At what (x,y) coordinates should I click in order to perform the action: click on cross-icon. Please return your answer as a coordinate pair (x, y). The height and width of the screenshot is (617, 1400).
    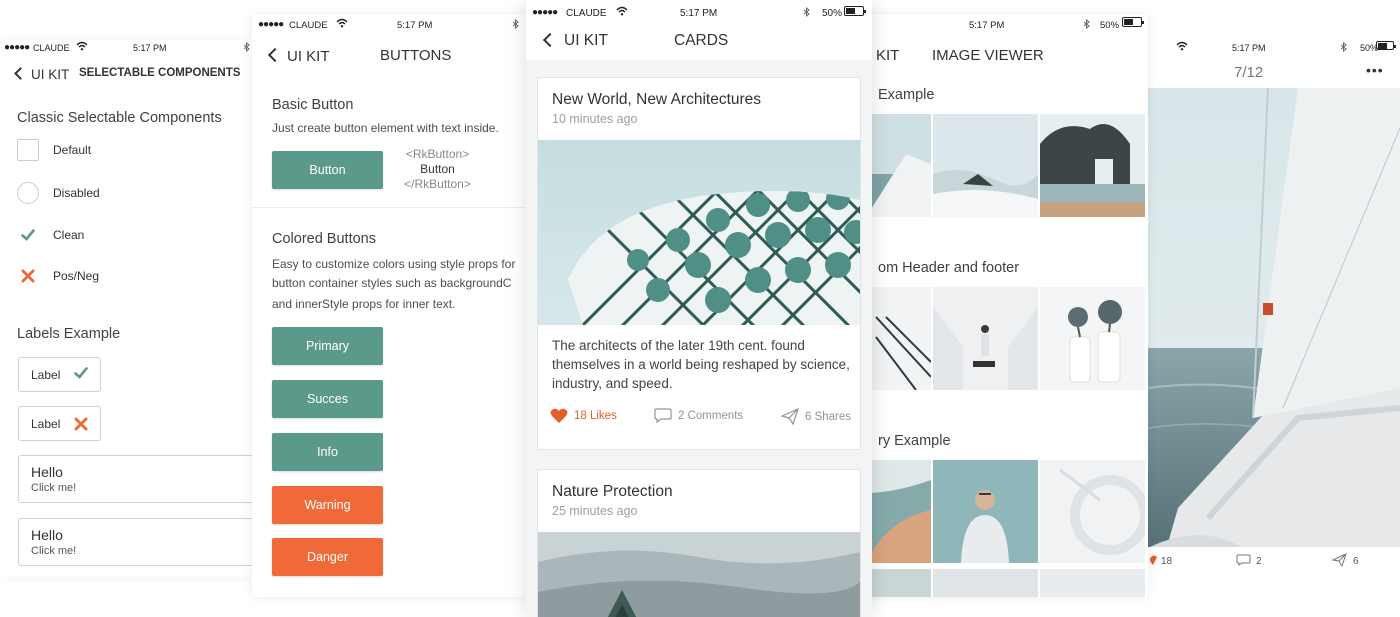
    Looking at the image, I should click on (28, 276).